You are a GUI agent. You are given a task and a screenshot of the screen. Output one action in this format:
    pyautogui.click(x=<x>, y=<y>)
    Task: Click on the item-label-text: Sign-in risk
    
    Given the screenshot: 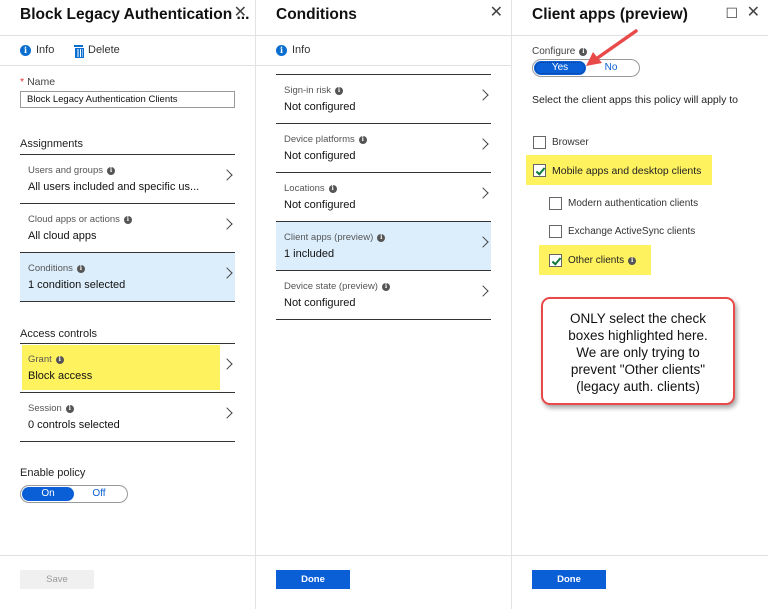 What is the action you would take?
    pyautogui.click(x=307, y=90)
    